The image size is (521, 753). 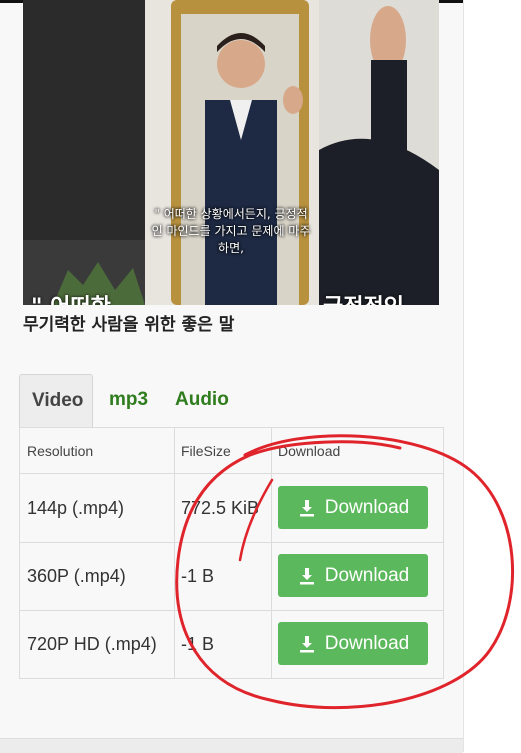 What do you see at coordinates (202, 400) in the screenshot?
I see `tab-audio: Audio` at bounding box center [202, 400].